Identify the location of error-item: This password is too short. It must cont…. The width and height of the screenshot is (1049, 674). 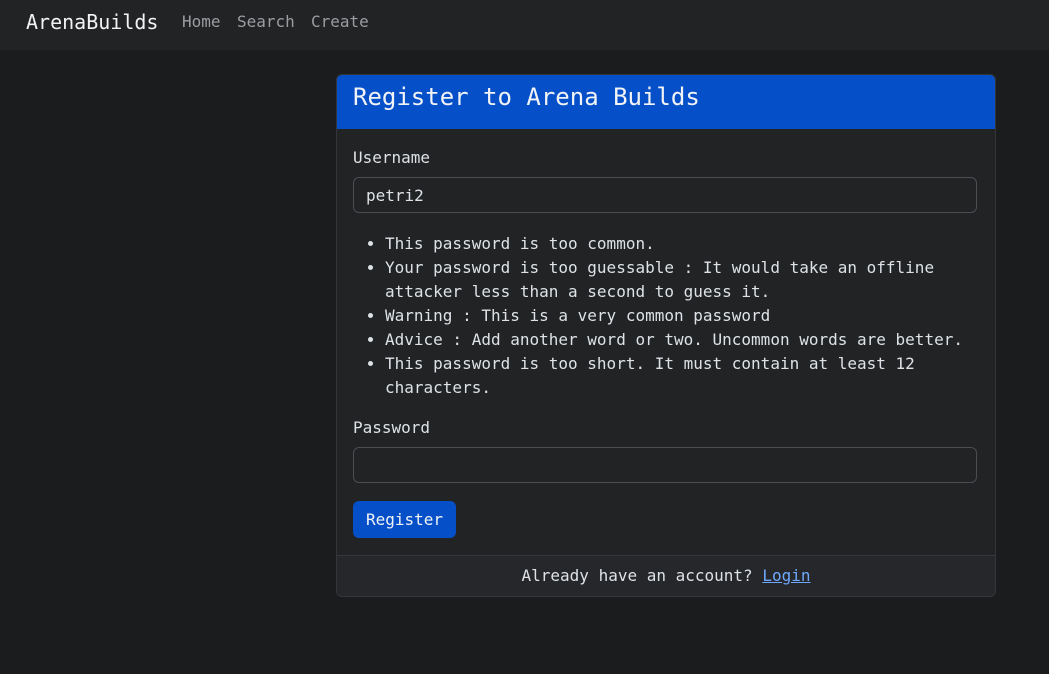
(681, 376).